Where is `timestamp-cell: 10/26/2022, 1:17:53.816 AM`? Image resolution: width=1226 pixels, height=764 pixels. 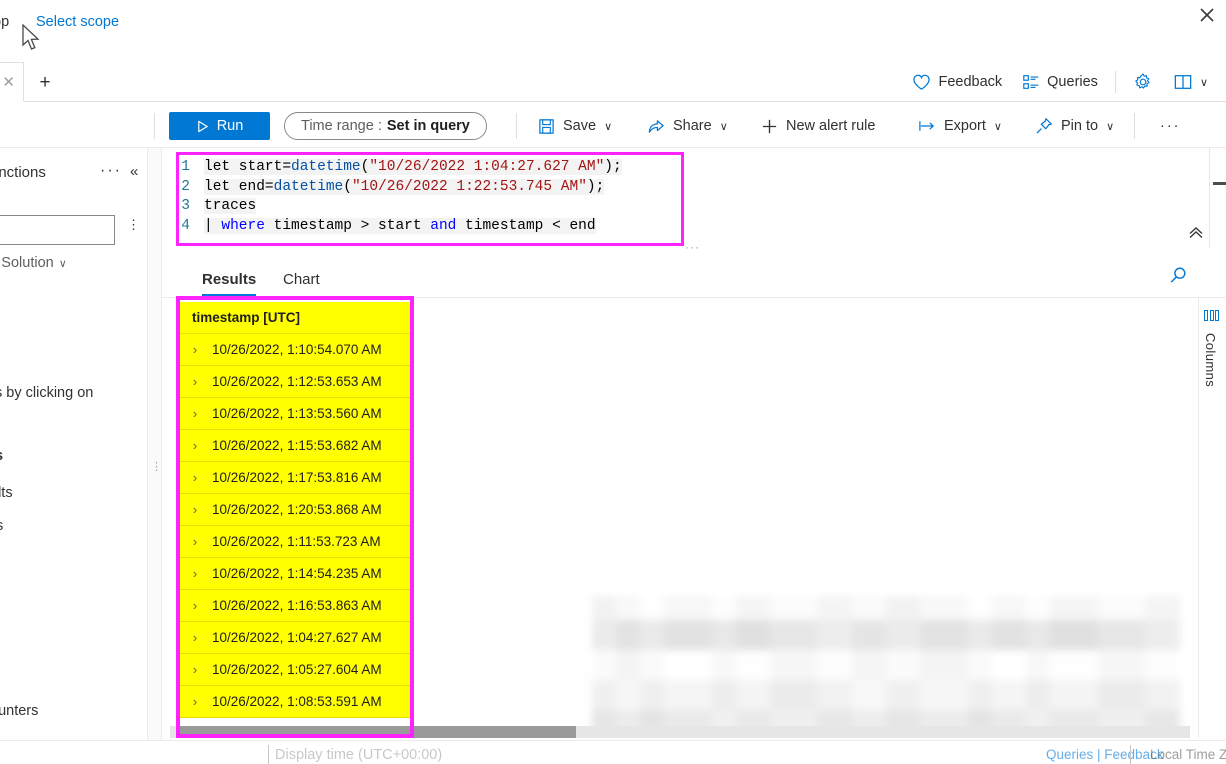
timestamp-cell: 10/26/2022, 1:17:53.816 AM is located at coordinates (297, 477).